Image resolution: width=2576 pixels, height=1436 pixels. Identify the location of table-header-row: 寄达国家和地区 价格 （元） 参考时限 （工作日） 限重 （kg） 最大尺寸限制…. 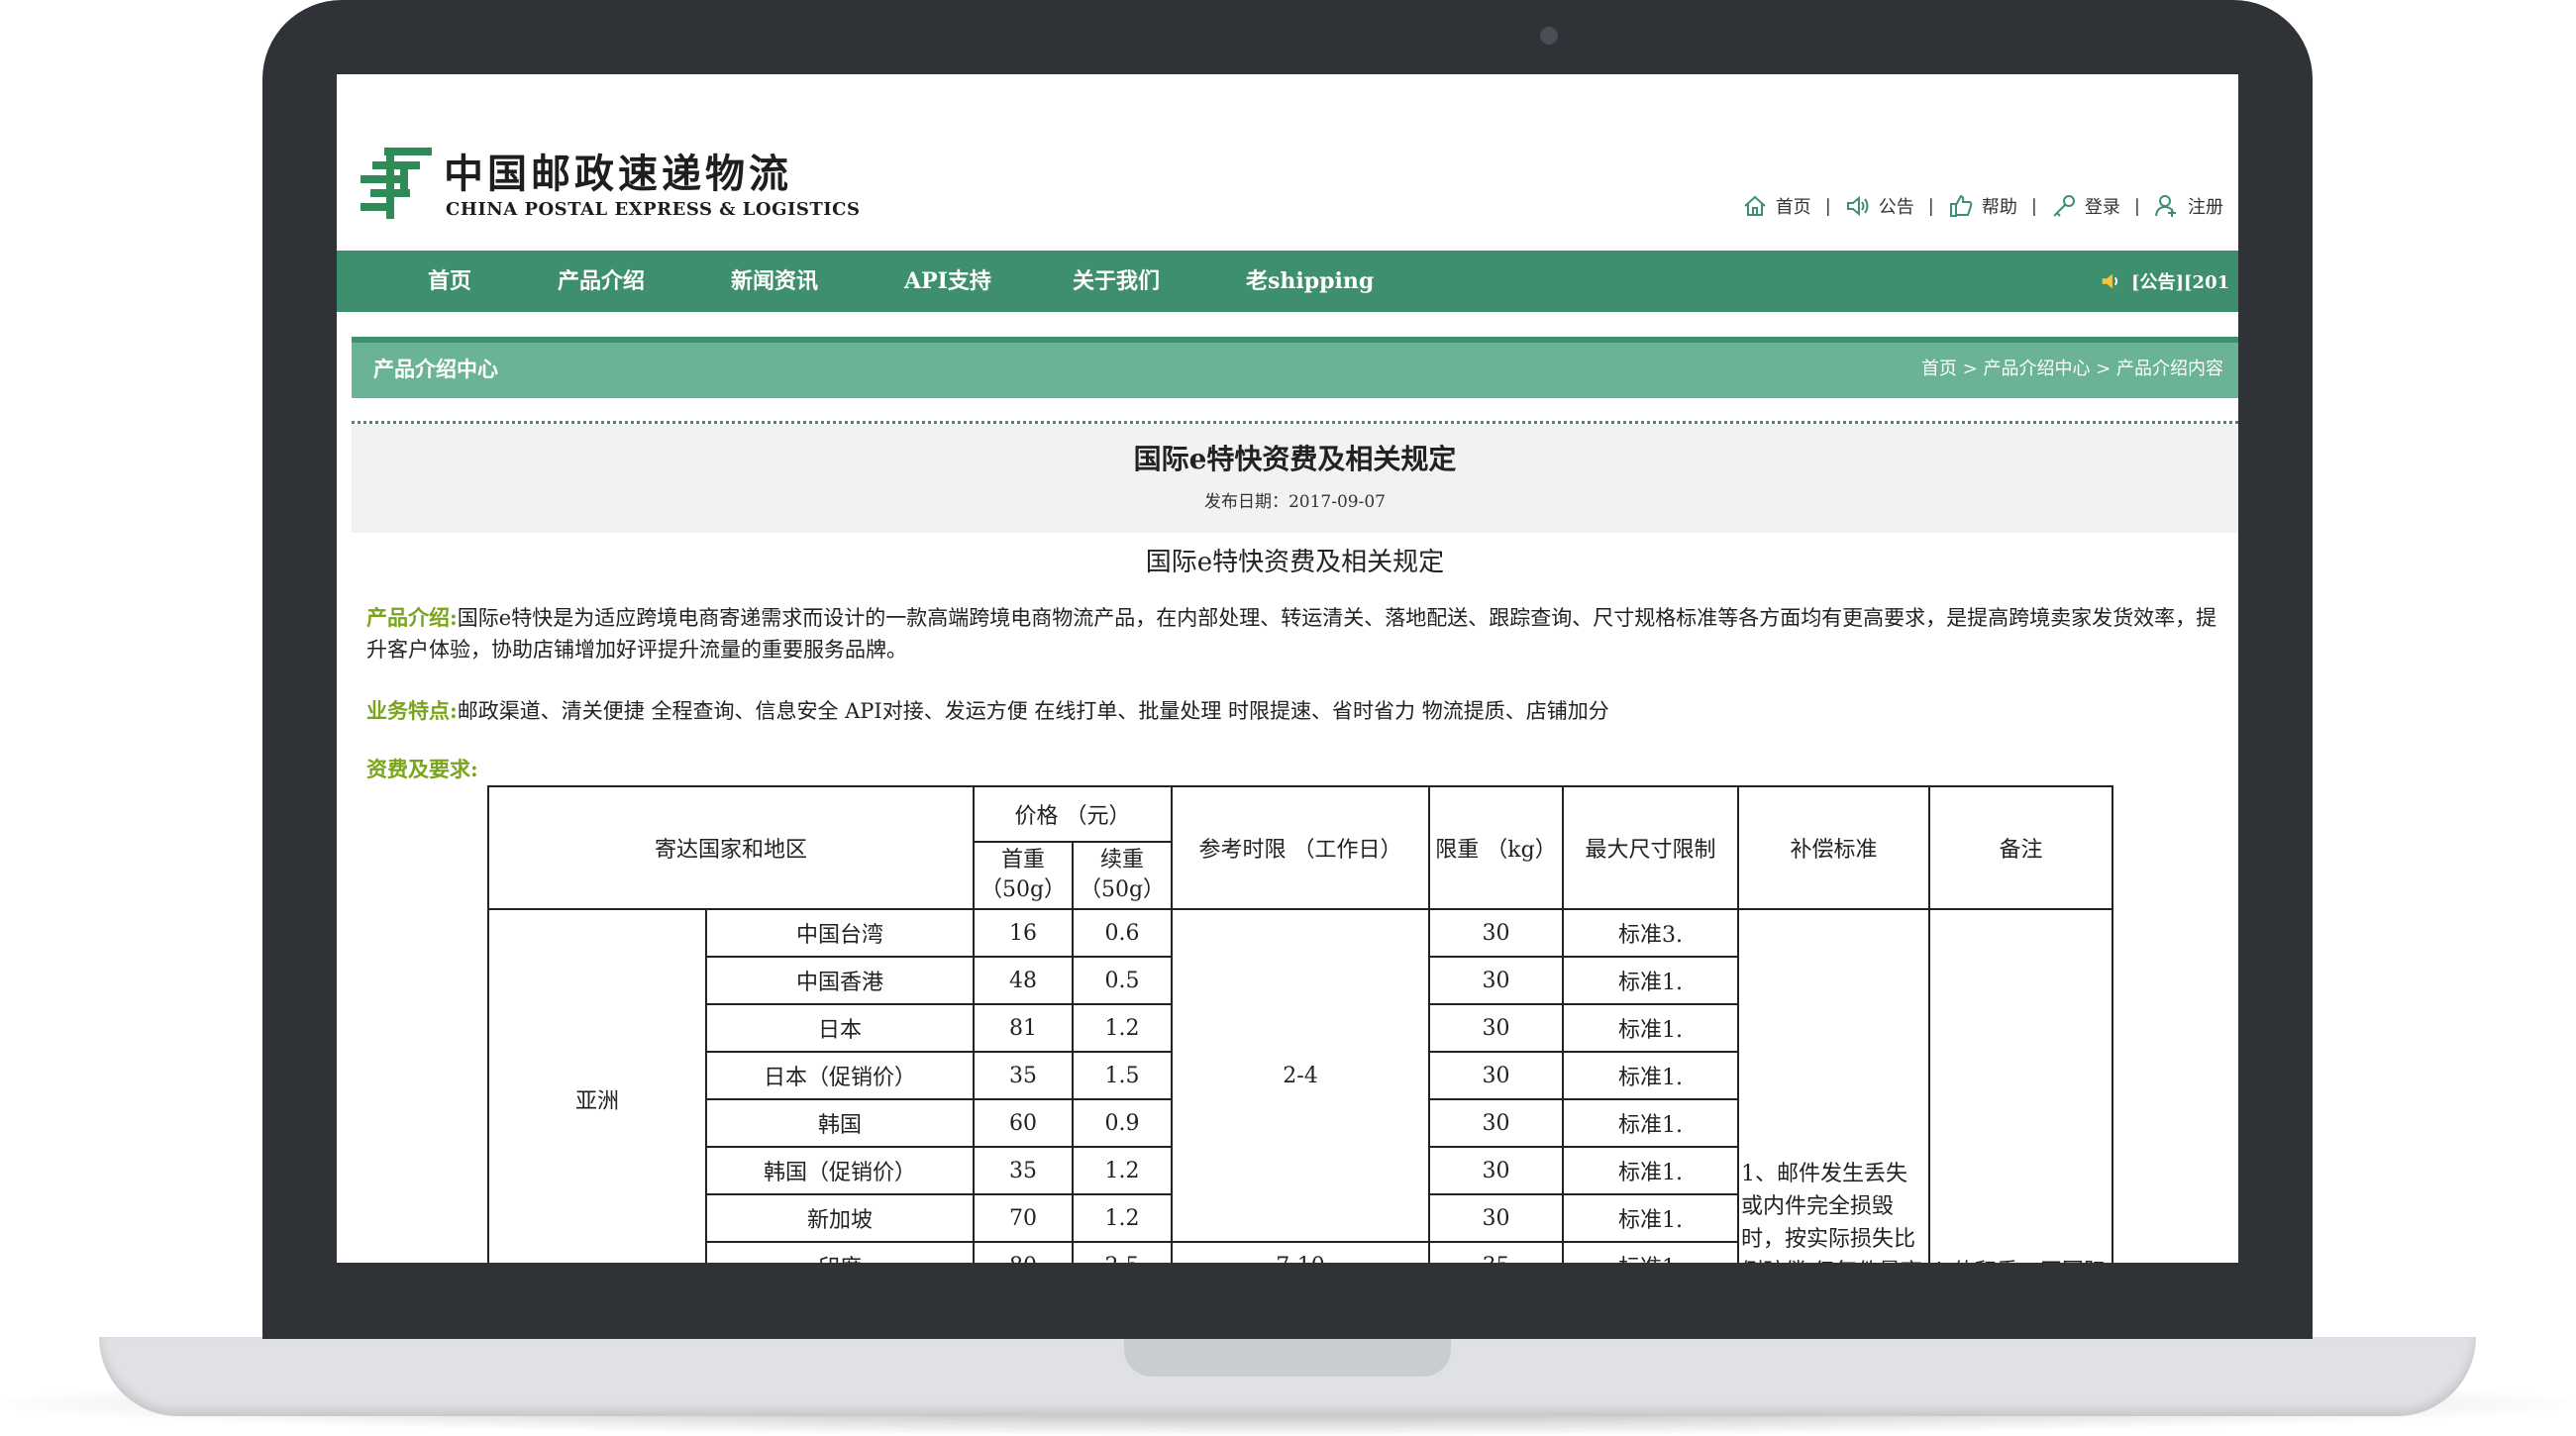
(1300, 848).